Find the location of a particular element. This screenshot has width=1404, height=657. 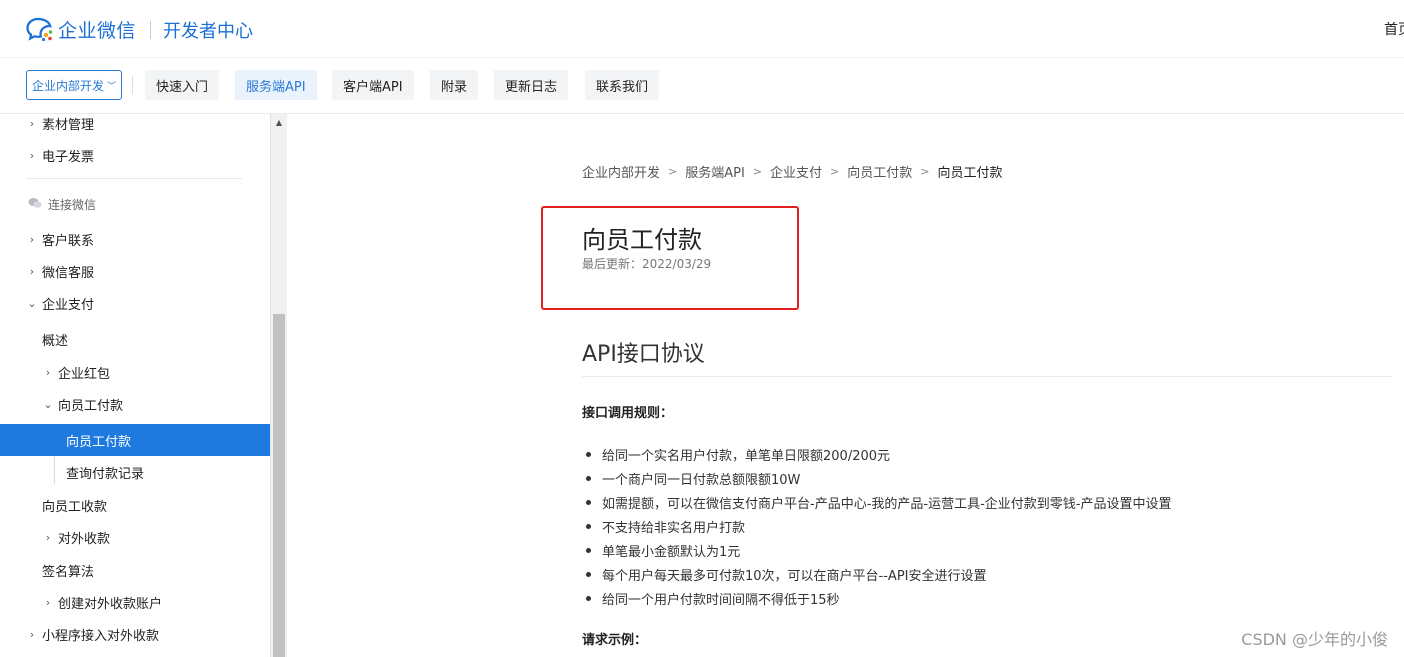

sidebar-item-label: 微信客服 is located at coordinates (68, 273).